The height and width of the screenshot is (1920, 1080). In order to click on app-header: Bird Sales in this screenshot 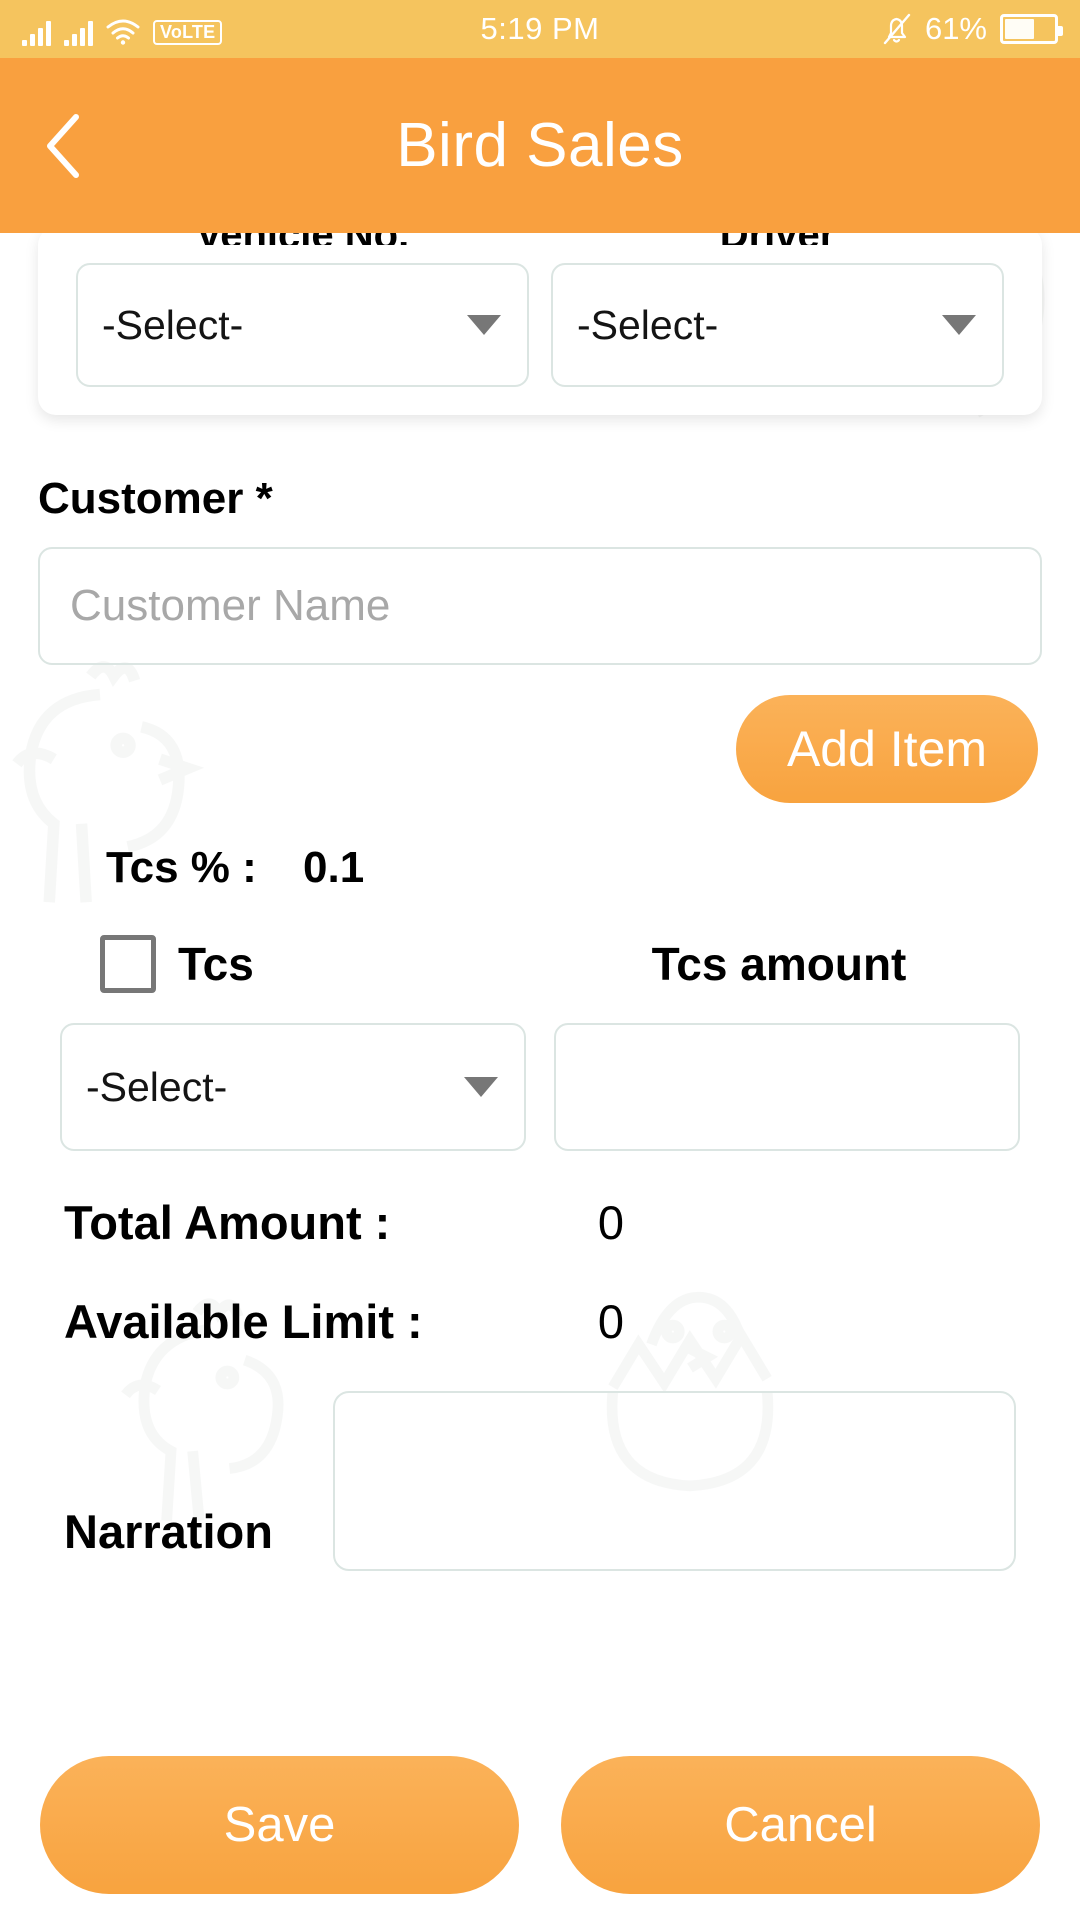, I will do `click(540, 145)`.